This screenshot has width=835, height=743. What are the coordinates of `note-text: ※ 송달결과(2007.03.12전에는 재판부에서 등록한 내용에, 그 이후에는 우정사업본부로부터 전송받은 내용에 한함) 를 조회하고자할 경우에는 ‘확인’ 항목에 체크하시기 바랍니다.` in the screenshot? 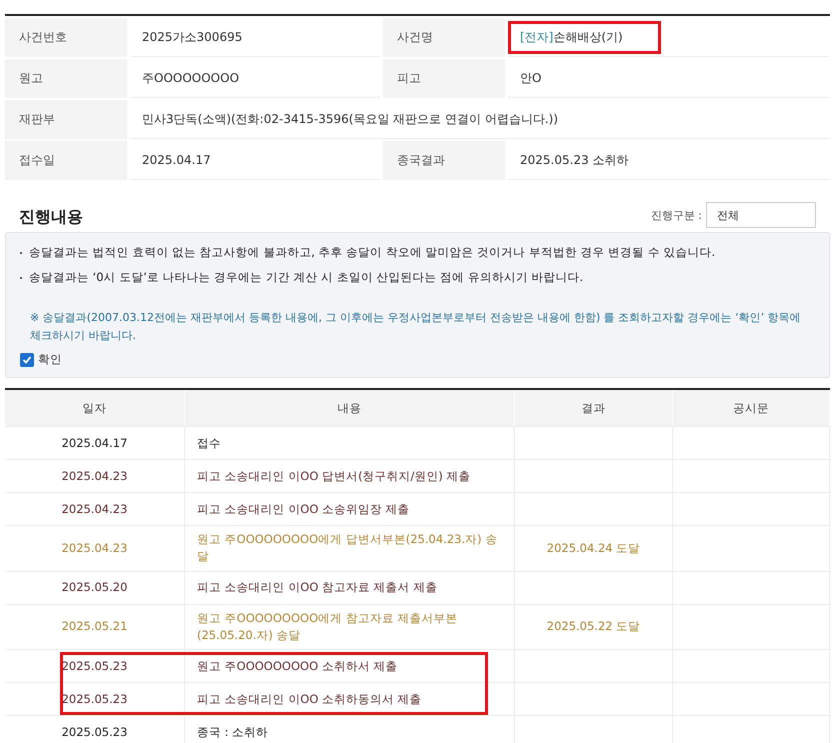 It's located at (416, 327).